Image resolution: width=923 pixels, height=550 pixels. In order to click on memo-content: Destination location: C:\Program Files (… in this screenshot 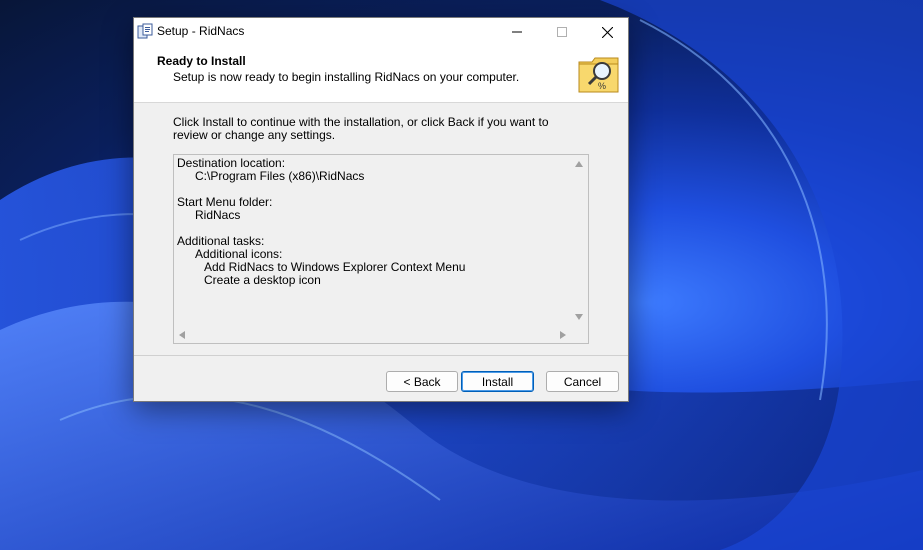, I will do `click(373, 241)`.